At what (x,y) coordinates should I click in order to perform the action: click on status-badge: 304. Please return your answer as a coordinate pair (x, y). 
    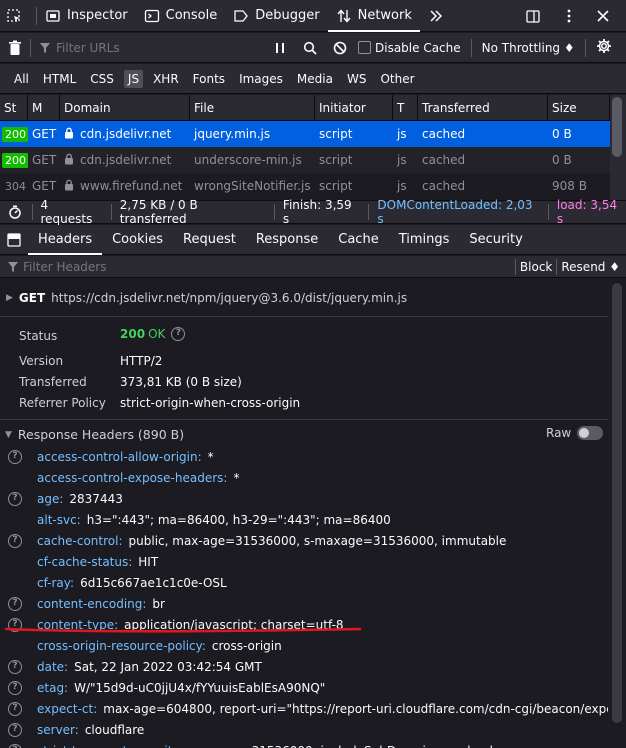
    Looking at the image, I should click on (15, 186).